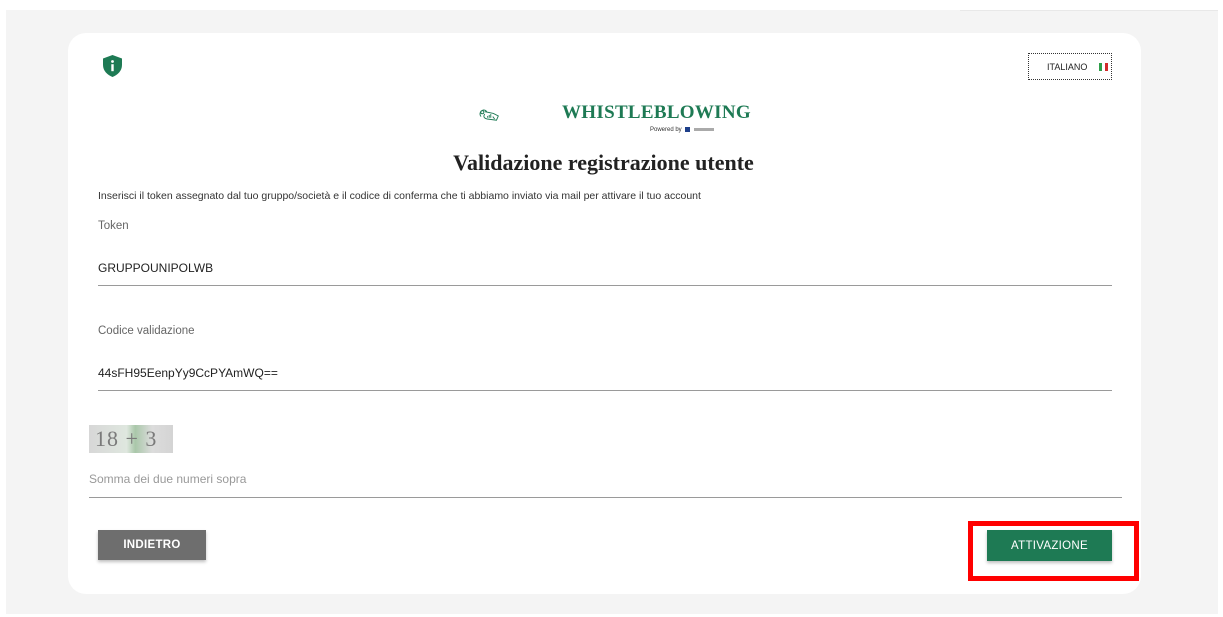  What do you see at coordinates (704, 129) in the screenshot?
I see `brand-wordmark-icon` at bounding box center [704, 129].